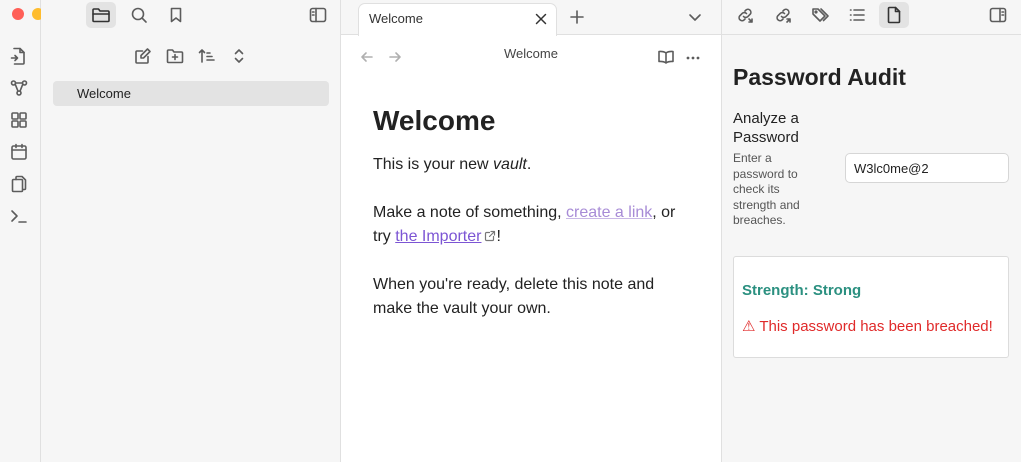 The image size is (1021, 462). Describe the element at coordinates (469, 212) in the screenshot. I see `text: Make a note of something,` at that location.